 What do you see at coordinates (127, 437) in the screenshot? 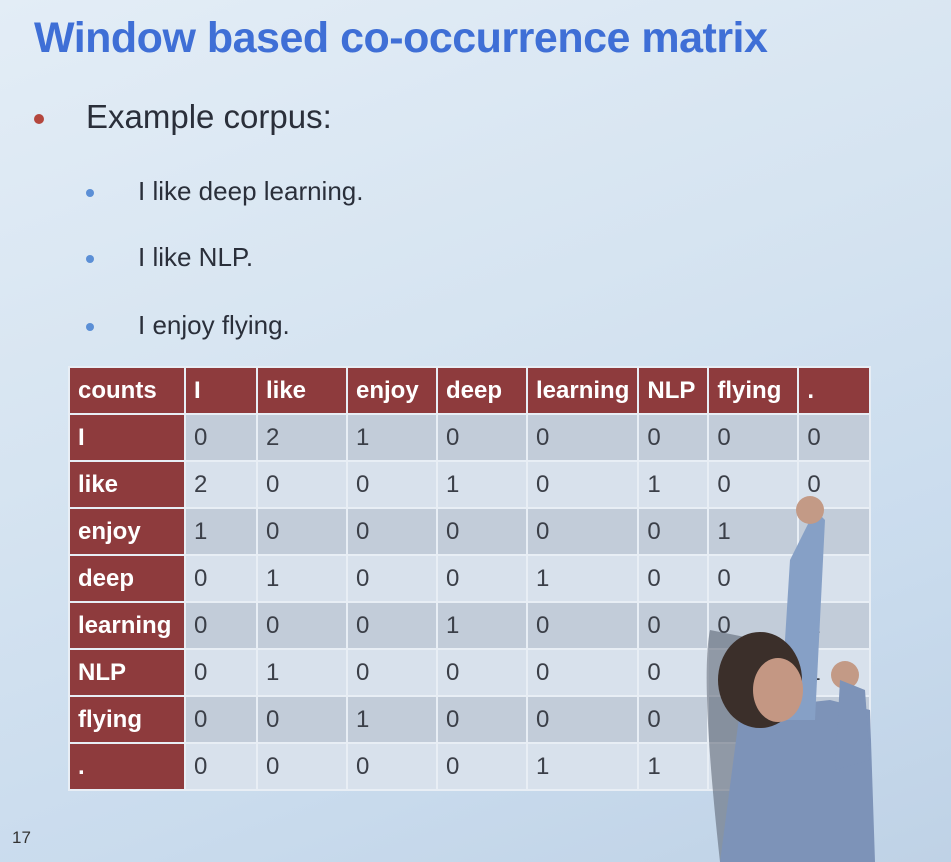
I see `row-header: I` at bounding box center [127, 437].